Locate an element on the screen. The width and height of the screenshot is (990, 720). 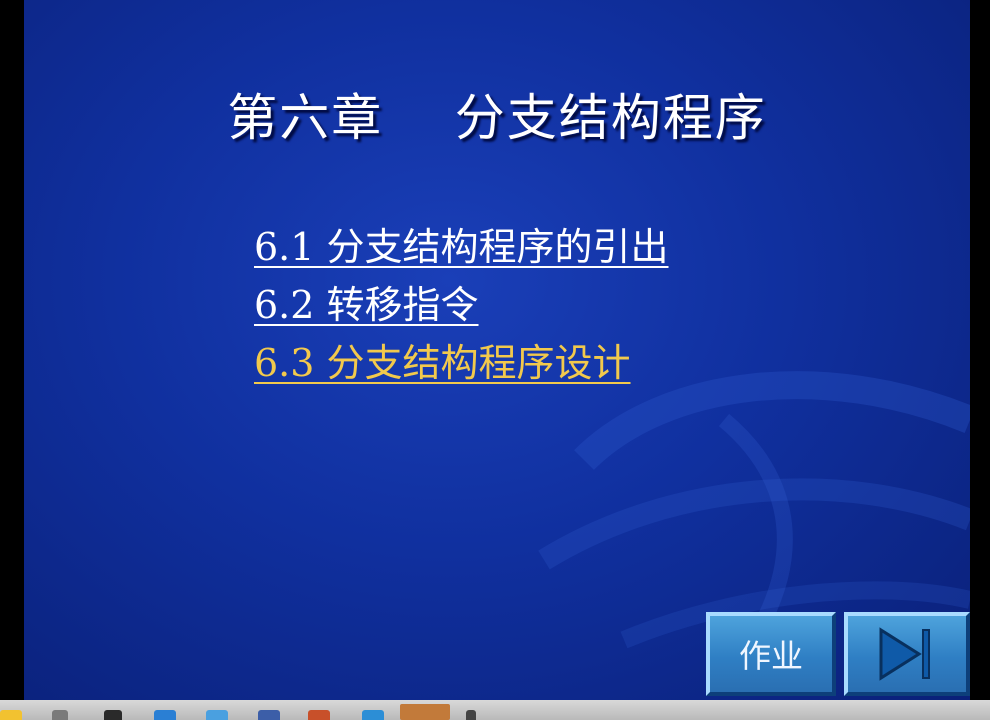
toc-link-6-2: 6.2 转移指令 is located at coordinates (461, 305).